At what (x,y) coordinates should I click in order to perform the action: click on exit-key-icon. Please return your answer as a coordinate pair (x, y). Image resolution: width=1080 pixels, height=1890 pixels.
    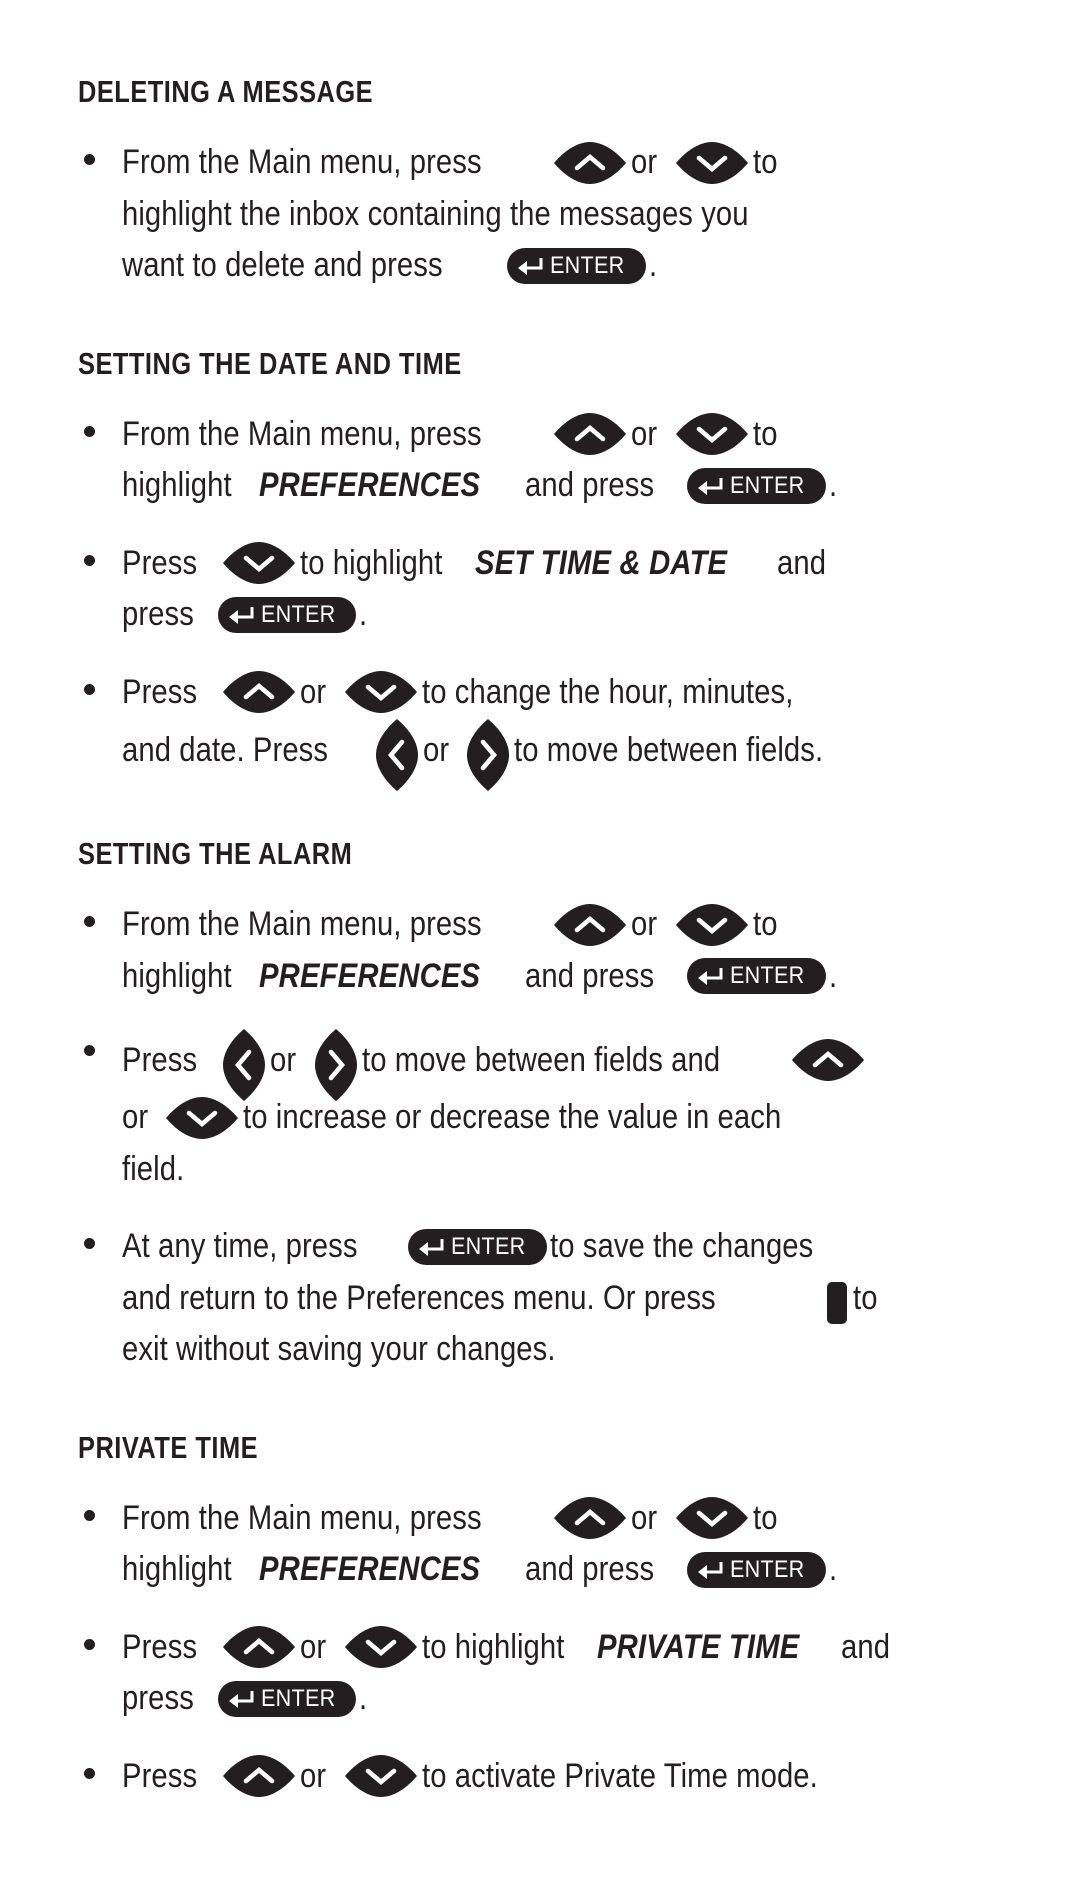
    Looking at the image, I should click on (837, 1302).